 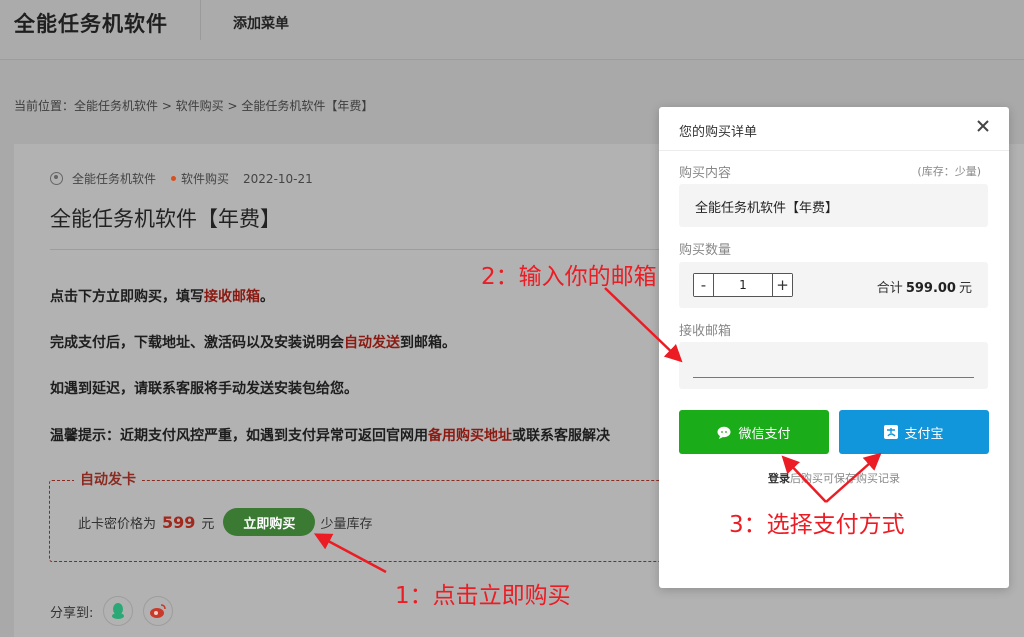 What do you see at coordinates (853, 477) in the screenshot?
I see `arrow-to-alipay` at bounding box center [853, 477].